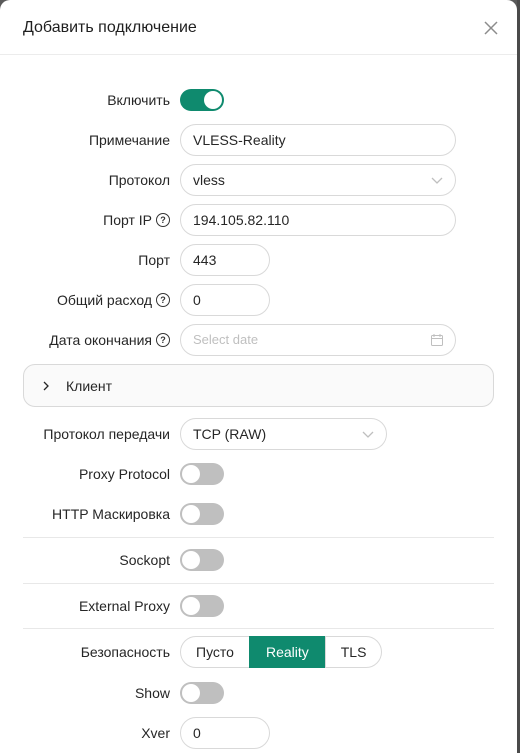  What do you see at coordinates (139, 180) in the screenshot?
I see `protocol-label: Протокол` at bounding box center [139, 180].